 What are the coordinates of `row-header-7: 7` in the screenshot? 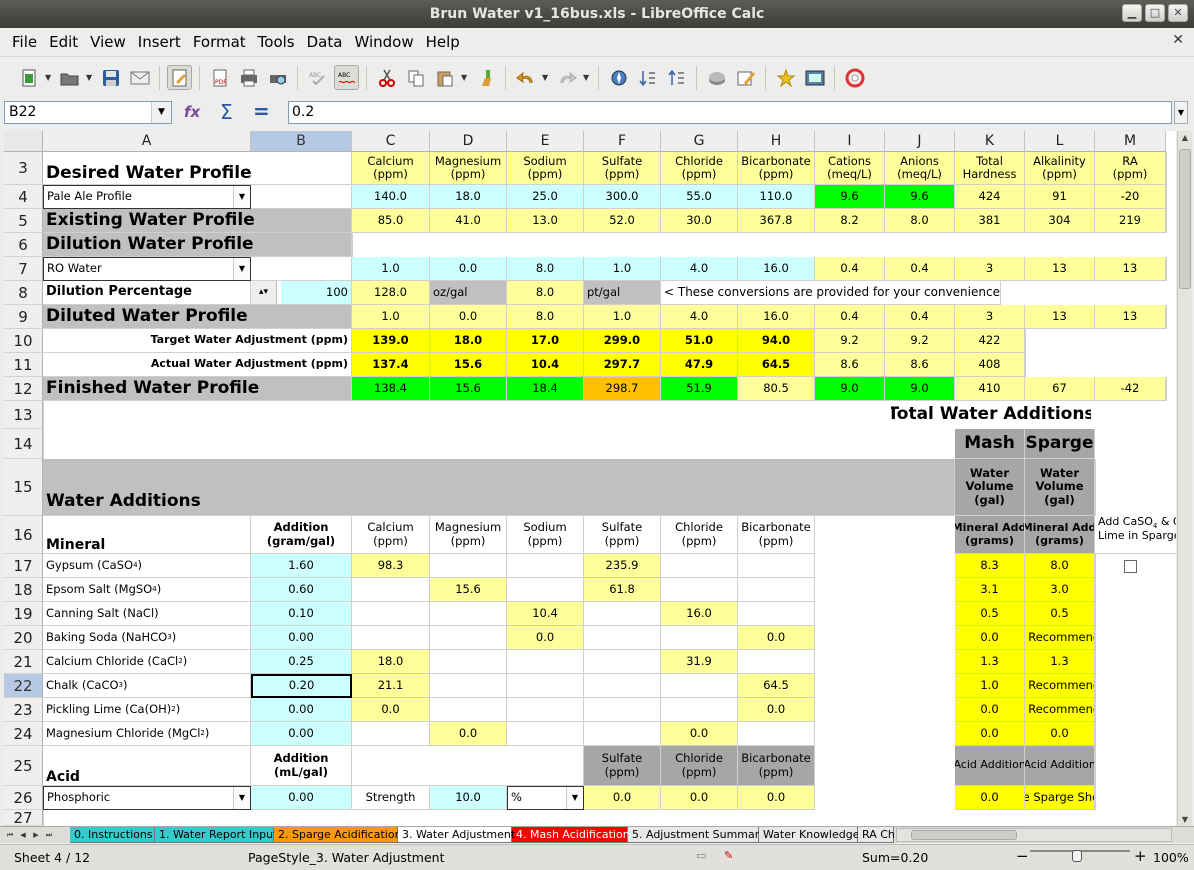 It's located at (23, 269).